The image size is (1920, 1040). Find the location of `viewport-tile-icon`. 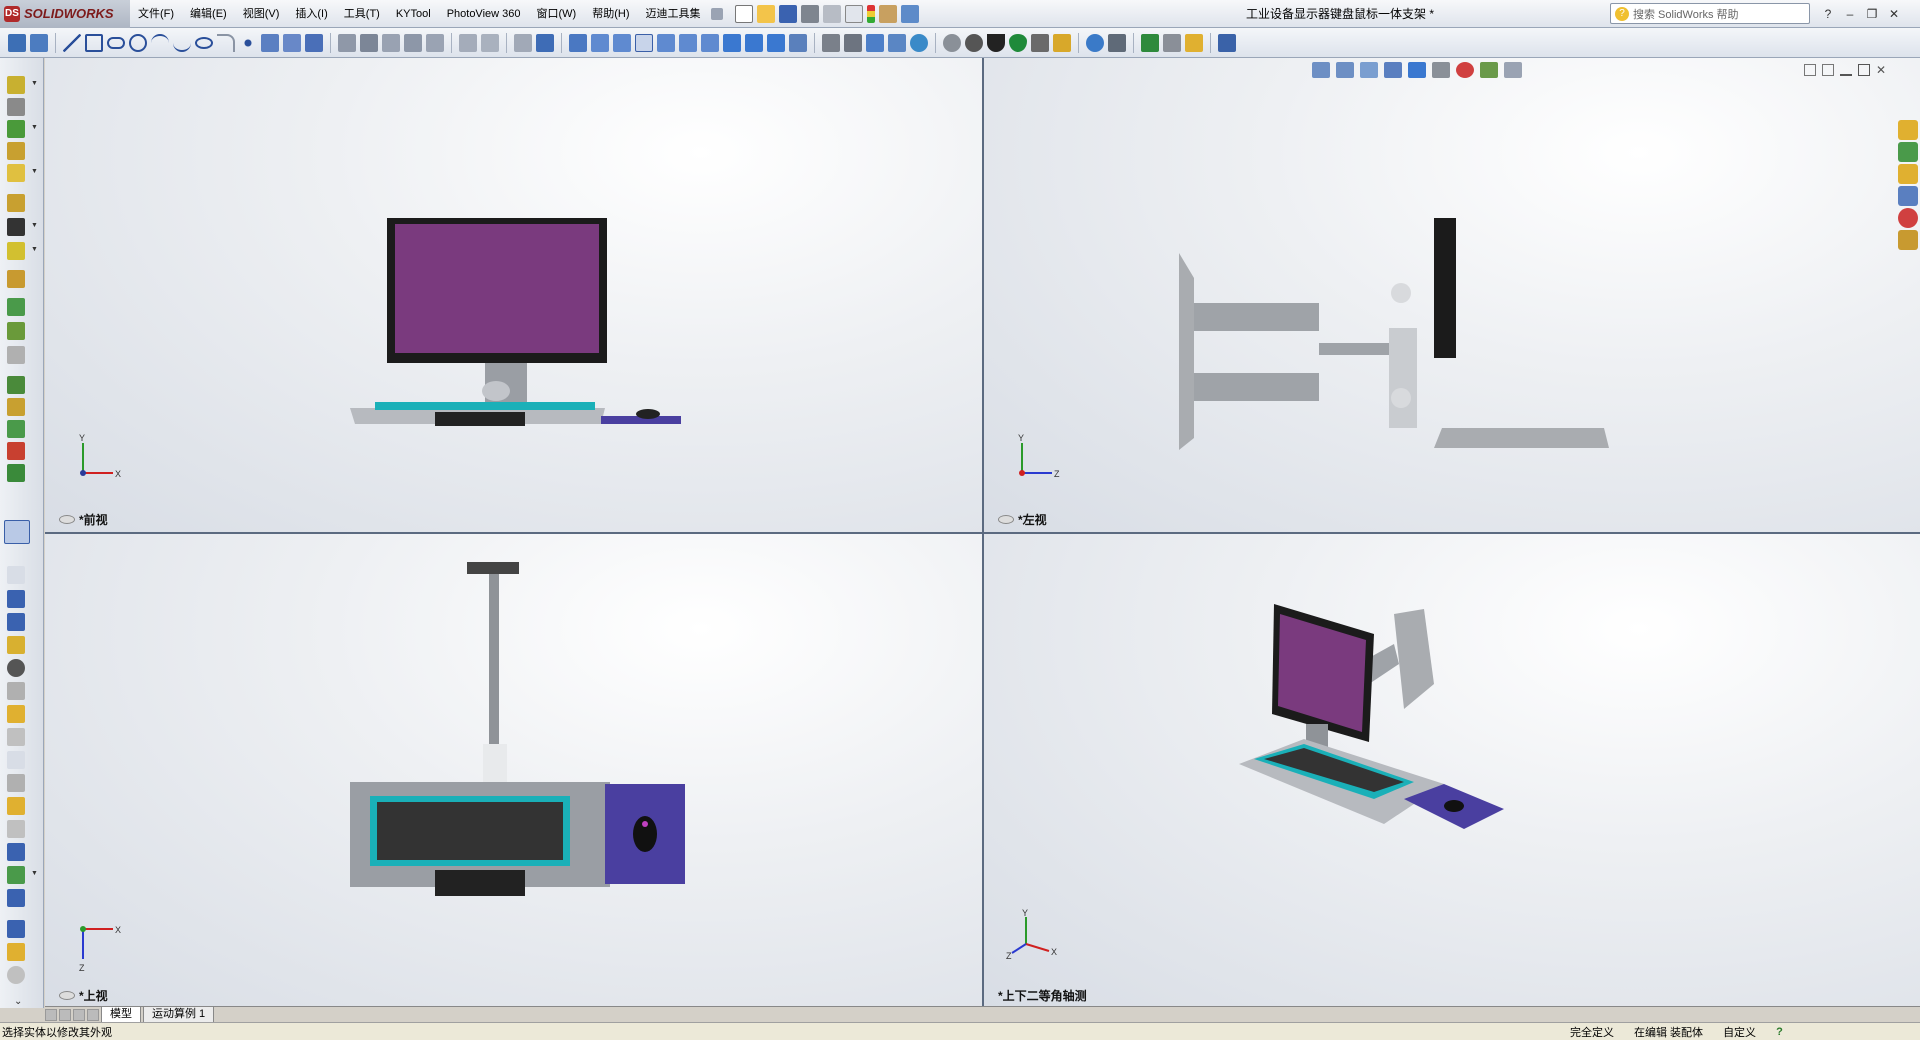

viewport-tile-icon is located at coordinates (1810, 70).